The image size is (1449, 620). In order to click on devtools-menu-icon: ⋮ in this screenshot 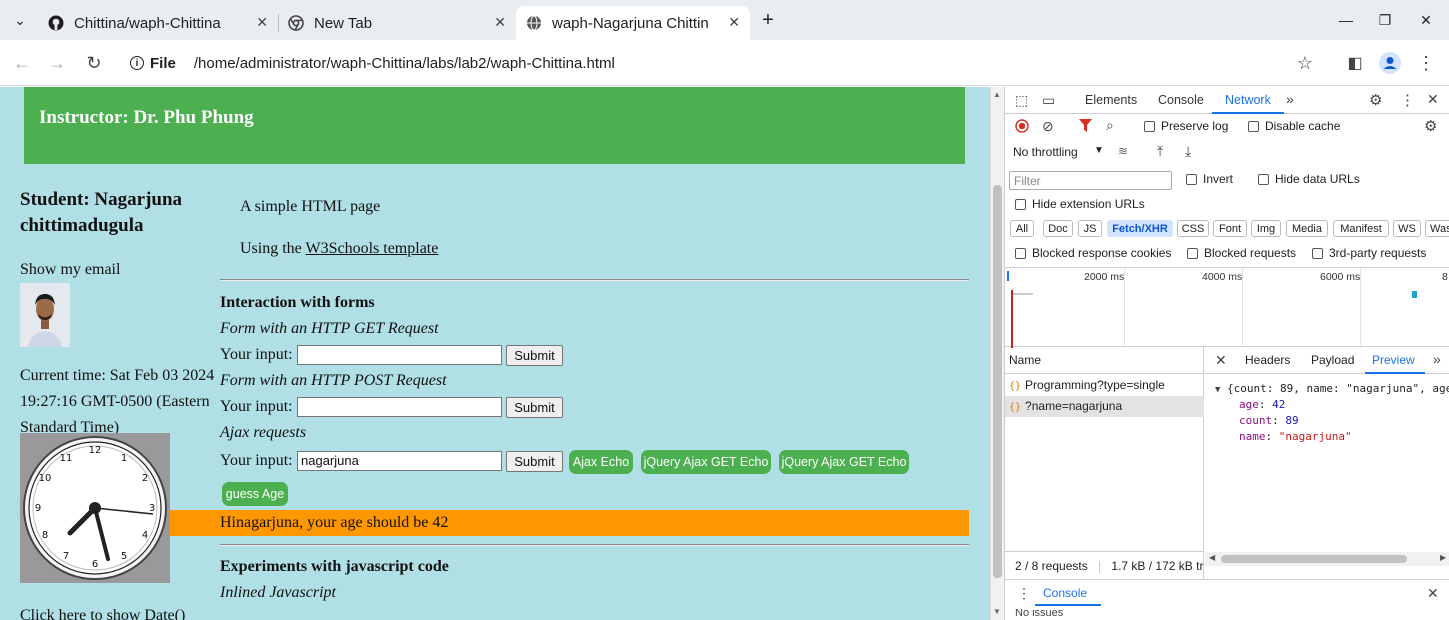, I will do `click(1407, 100)`.